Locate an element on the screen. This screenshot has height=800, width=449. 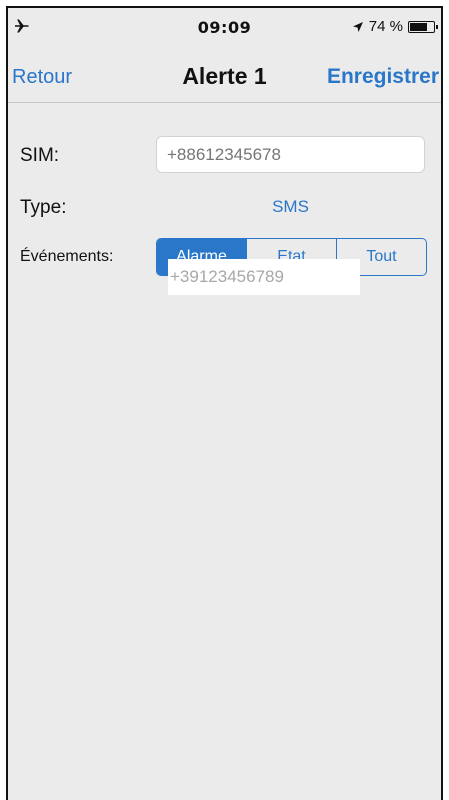
status-right-group: 74 % is located at coordinates (395, 26).